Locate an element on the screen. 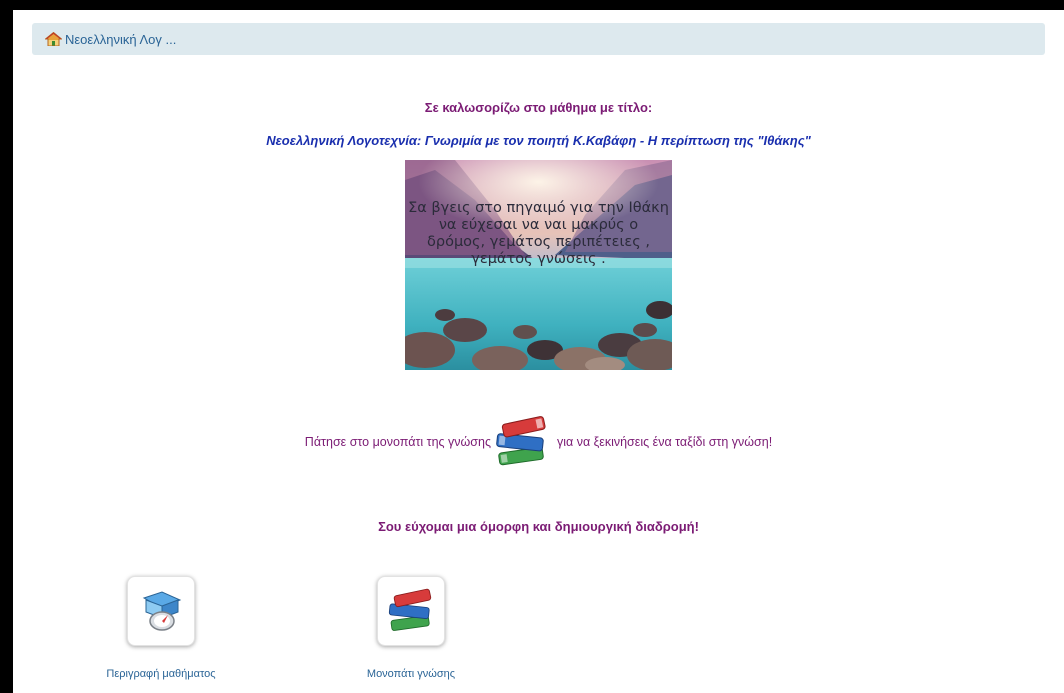 The image size is (1064, 693). compass-map-icon is located at coordinates (162, 611).